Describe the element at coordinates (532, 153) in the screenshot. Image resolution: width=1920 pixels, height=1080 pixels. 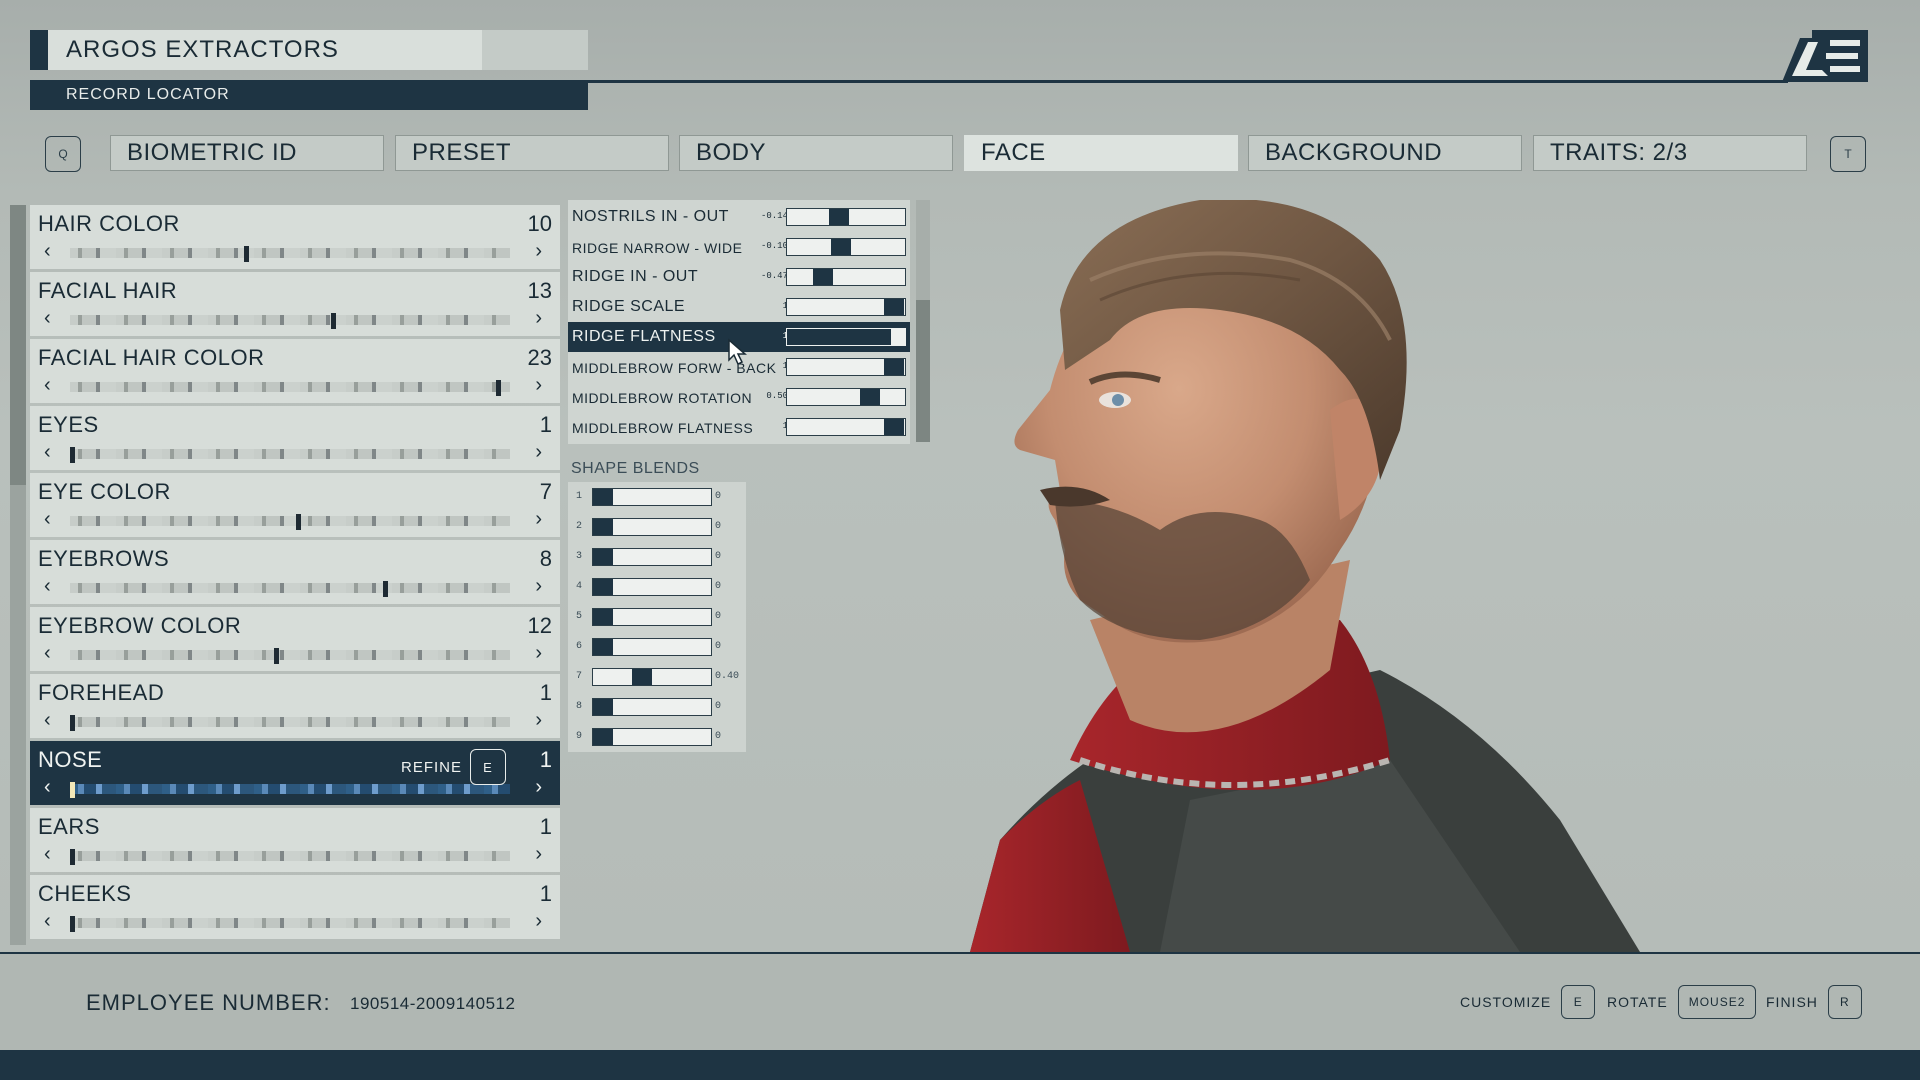
I see `tab-preset: PRESET` at that location.